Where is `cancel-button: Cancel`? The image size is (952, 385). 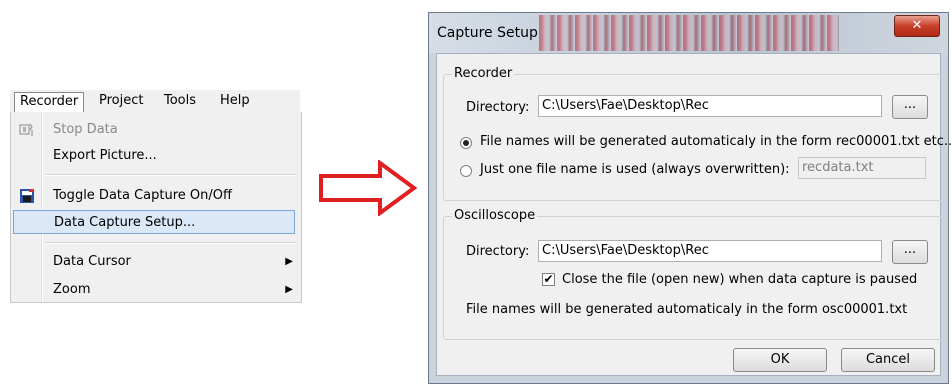
cancel-button: Cancel is located at coordinates (888, 360).